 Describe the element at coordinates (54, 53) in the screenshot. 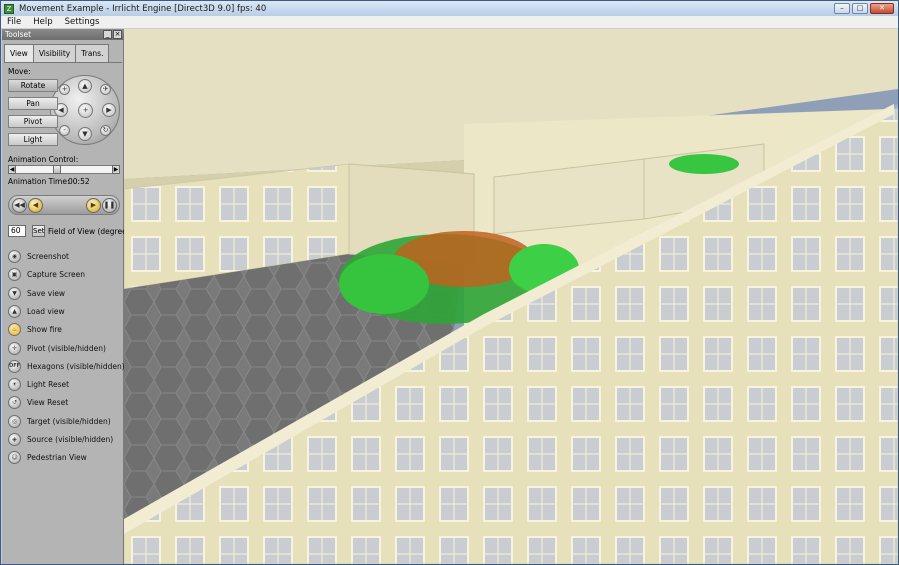

I see `tab-visibility: Visibility` at that location.